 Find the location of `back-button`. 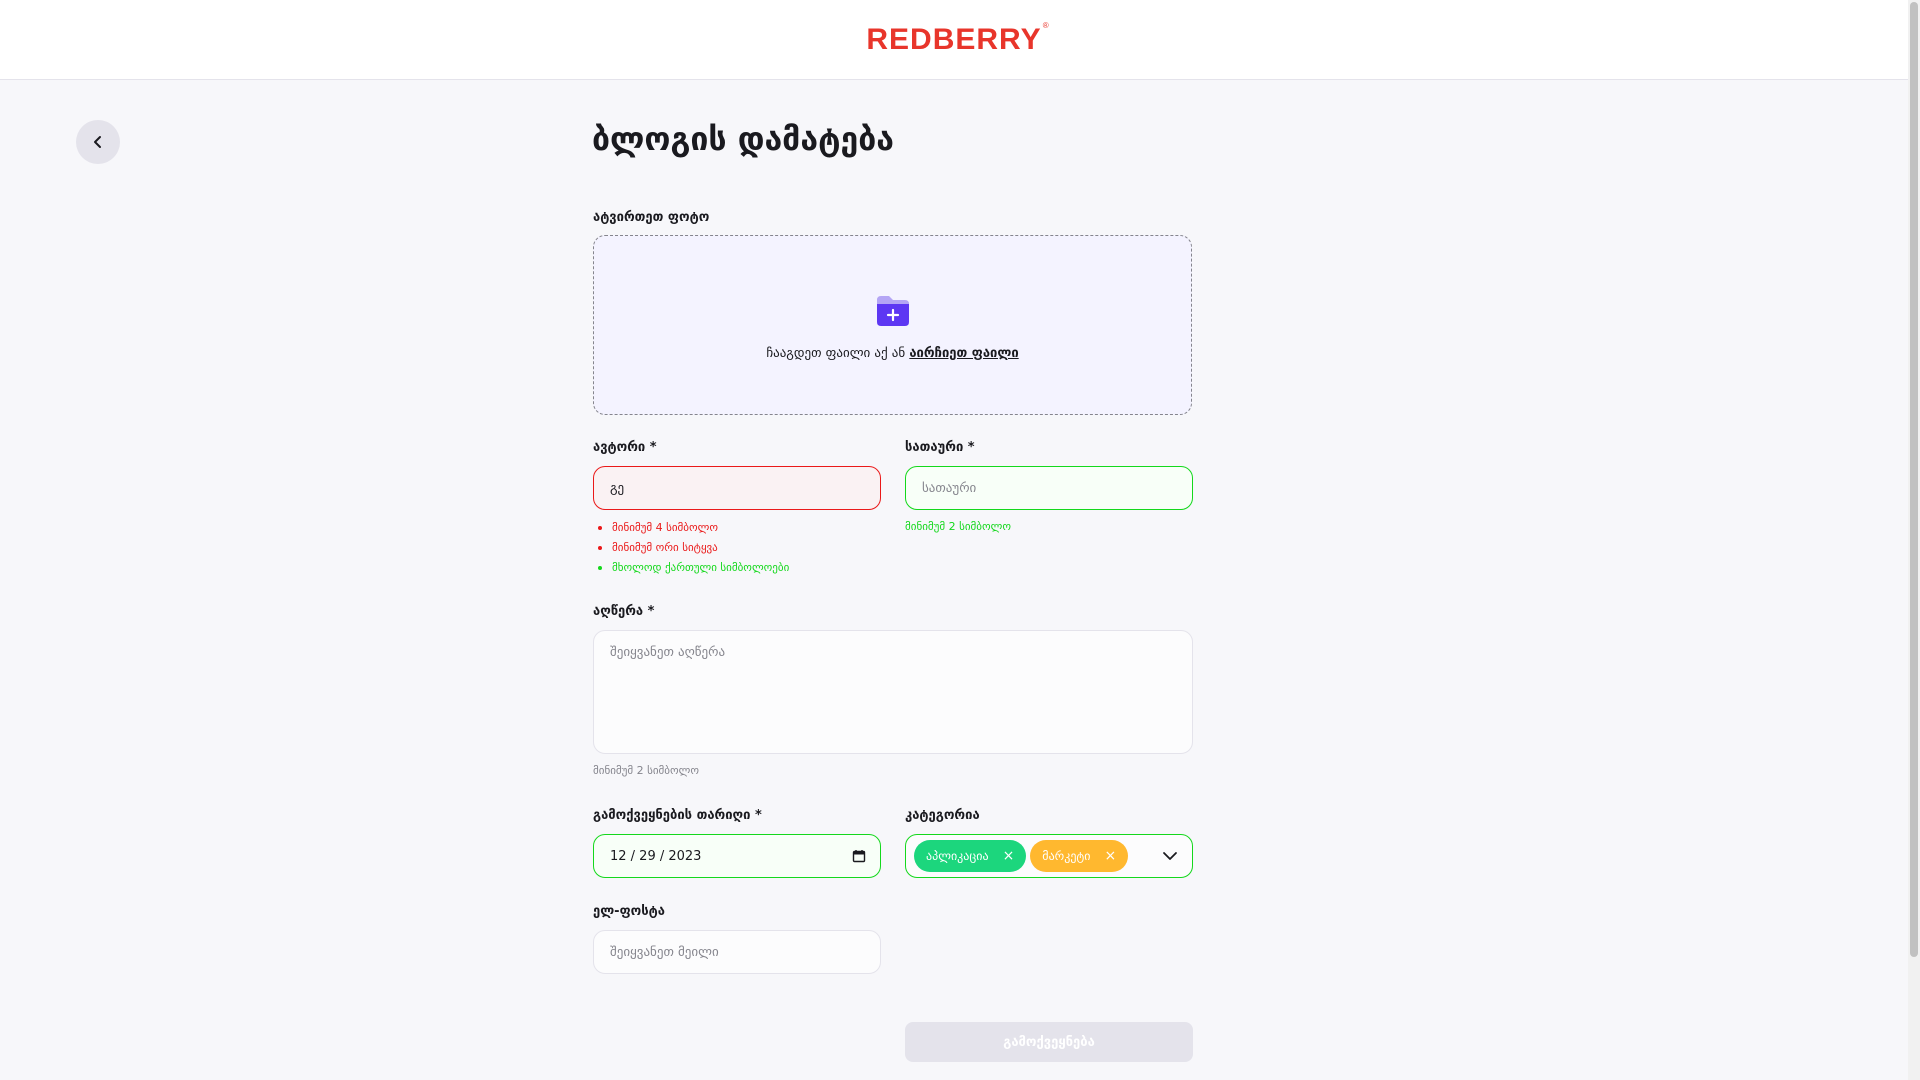

back-button is located at coordinates (98, 142).